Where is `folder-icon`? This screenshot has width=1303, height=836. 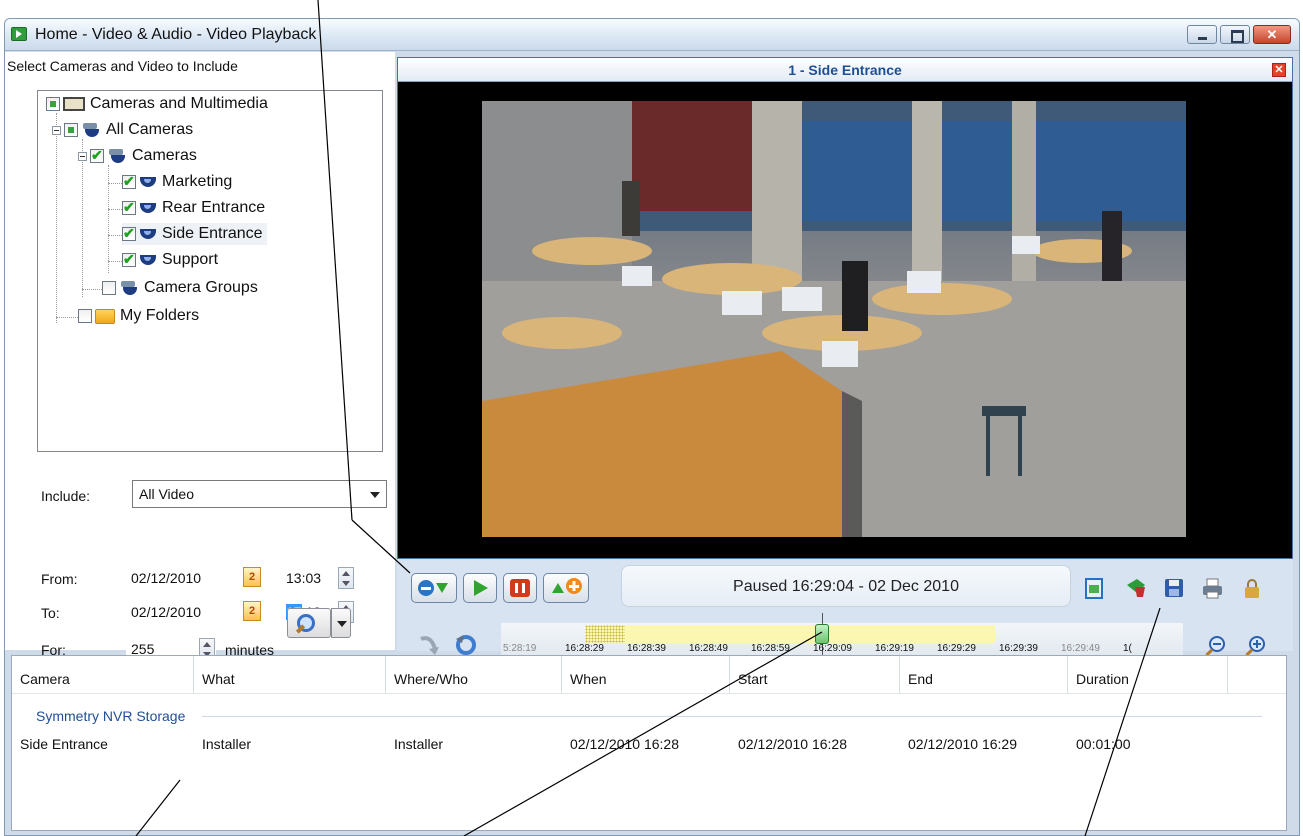
folder-icon is located at coordinates (105, 316).